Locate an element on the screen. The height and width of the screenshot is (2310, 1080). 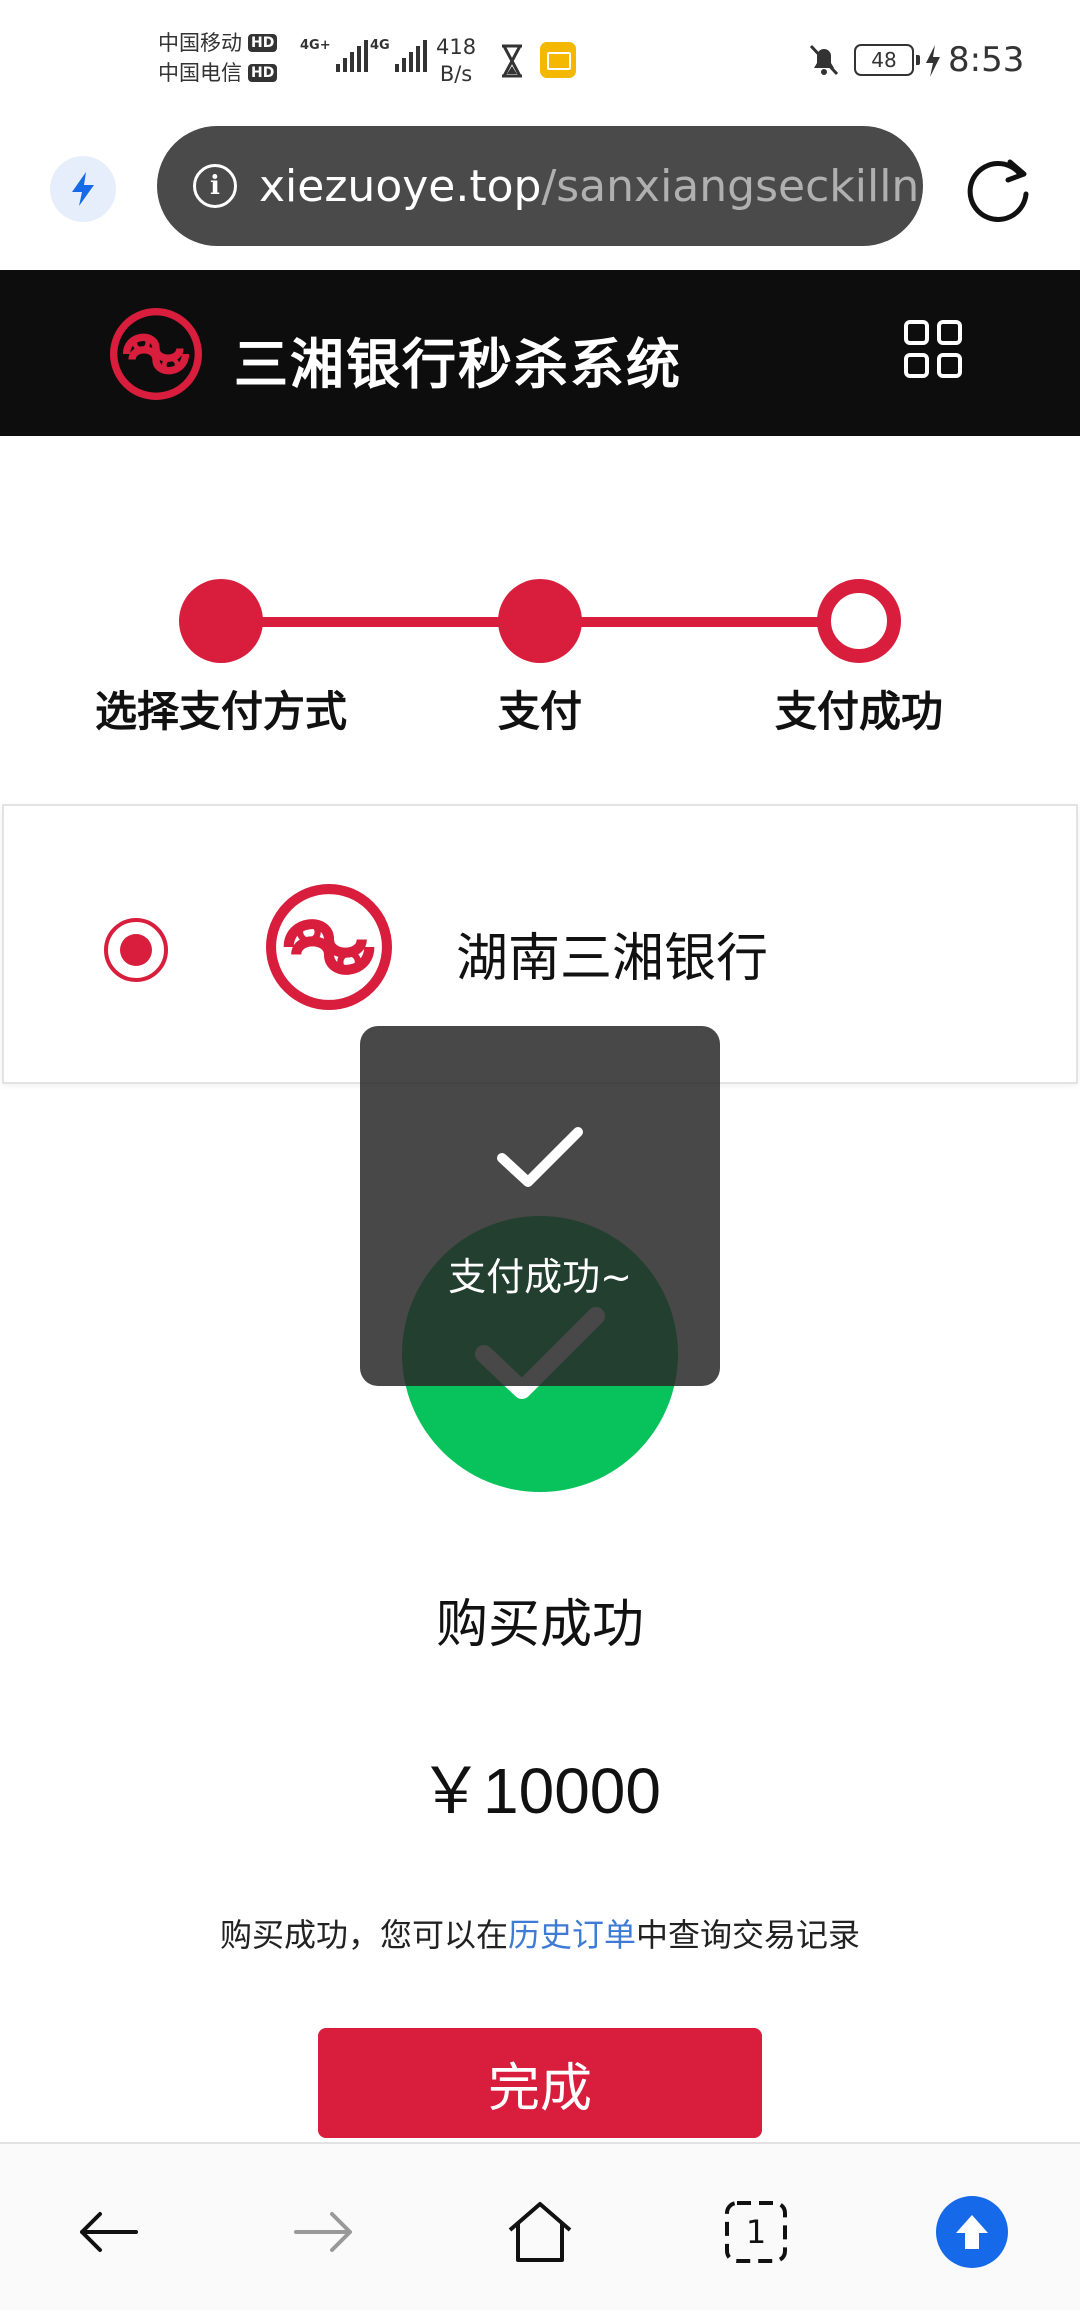
signal-icon: 4G is located at coordinates (398, 55).